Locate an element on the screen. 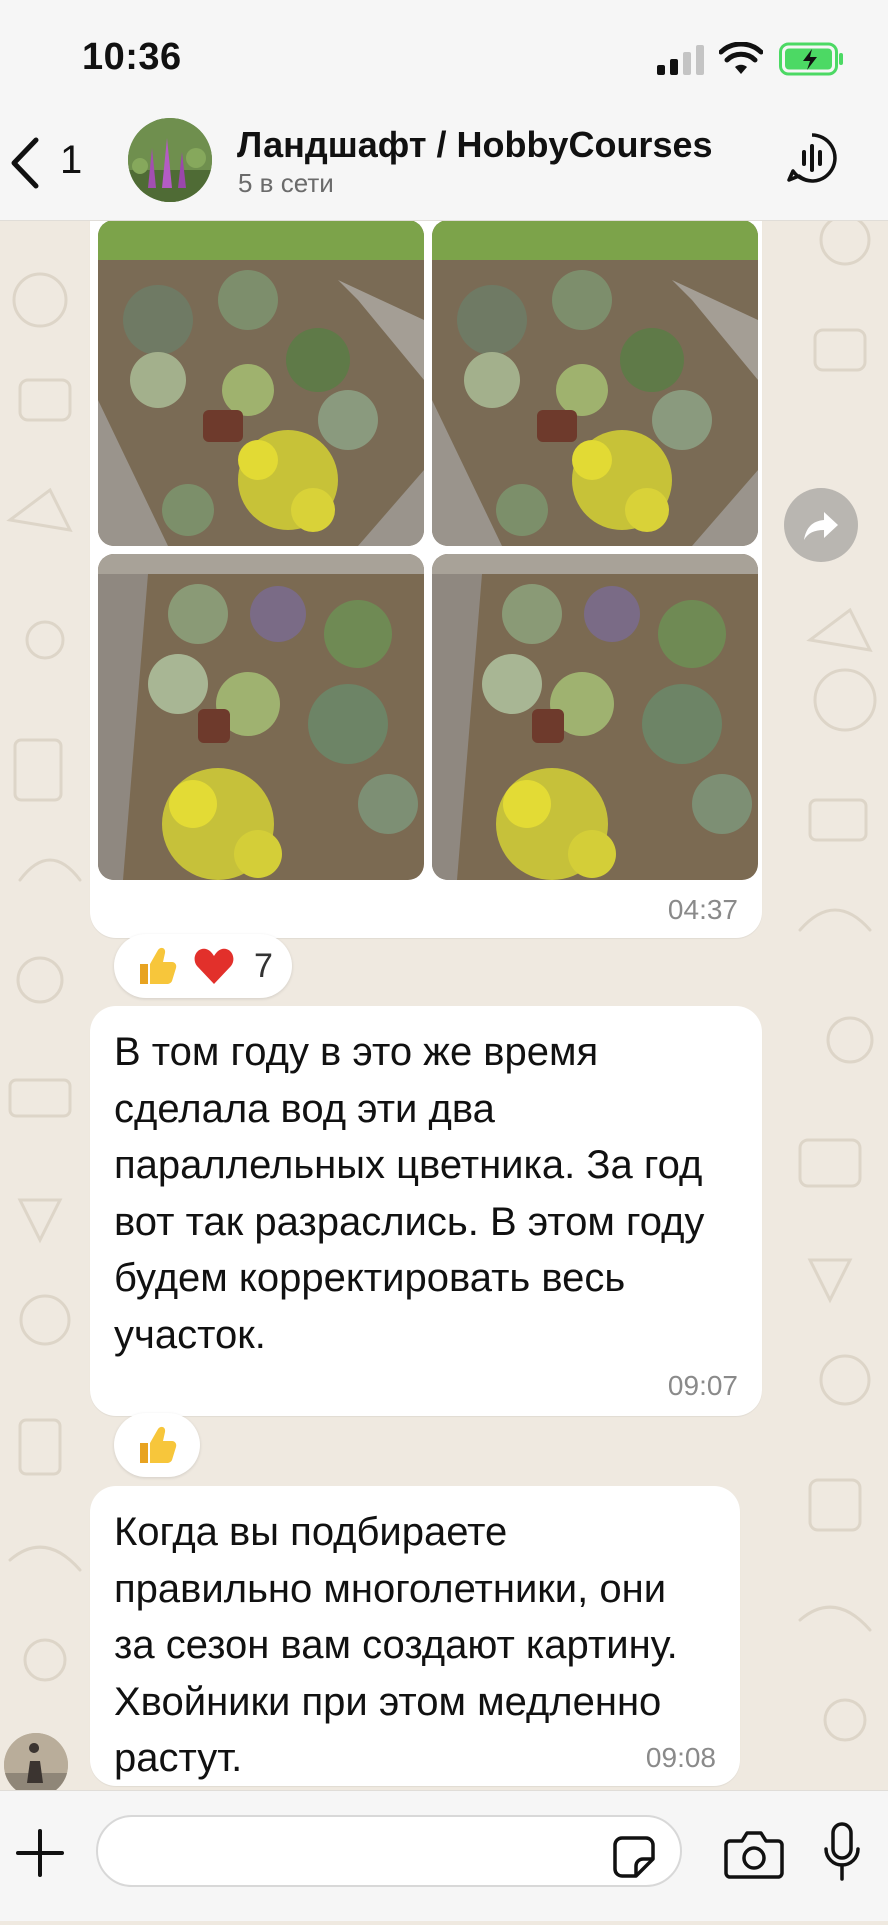  plus-icon is located at coordinates (40, 1853).